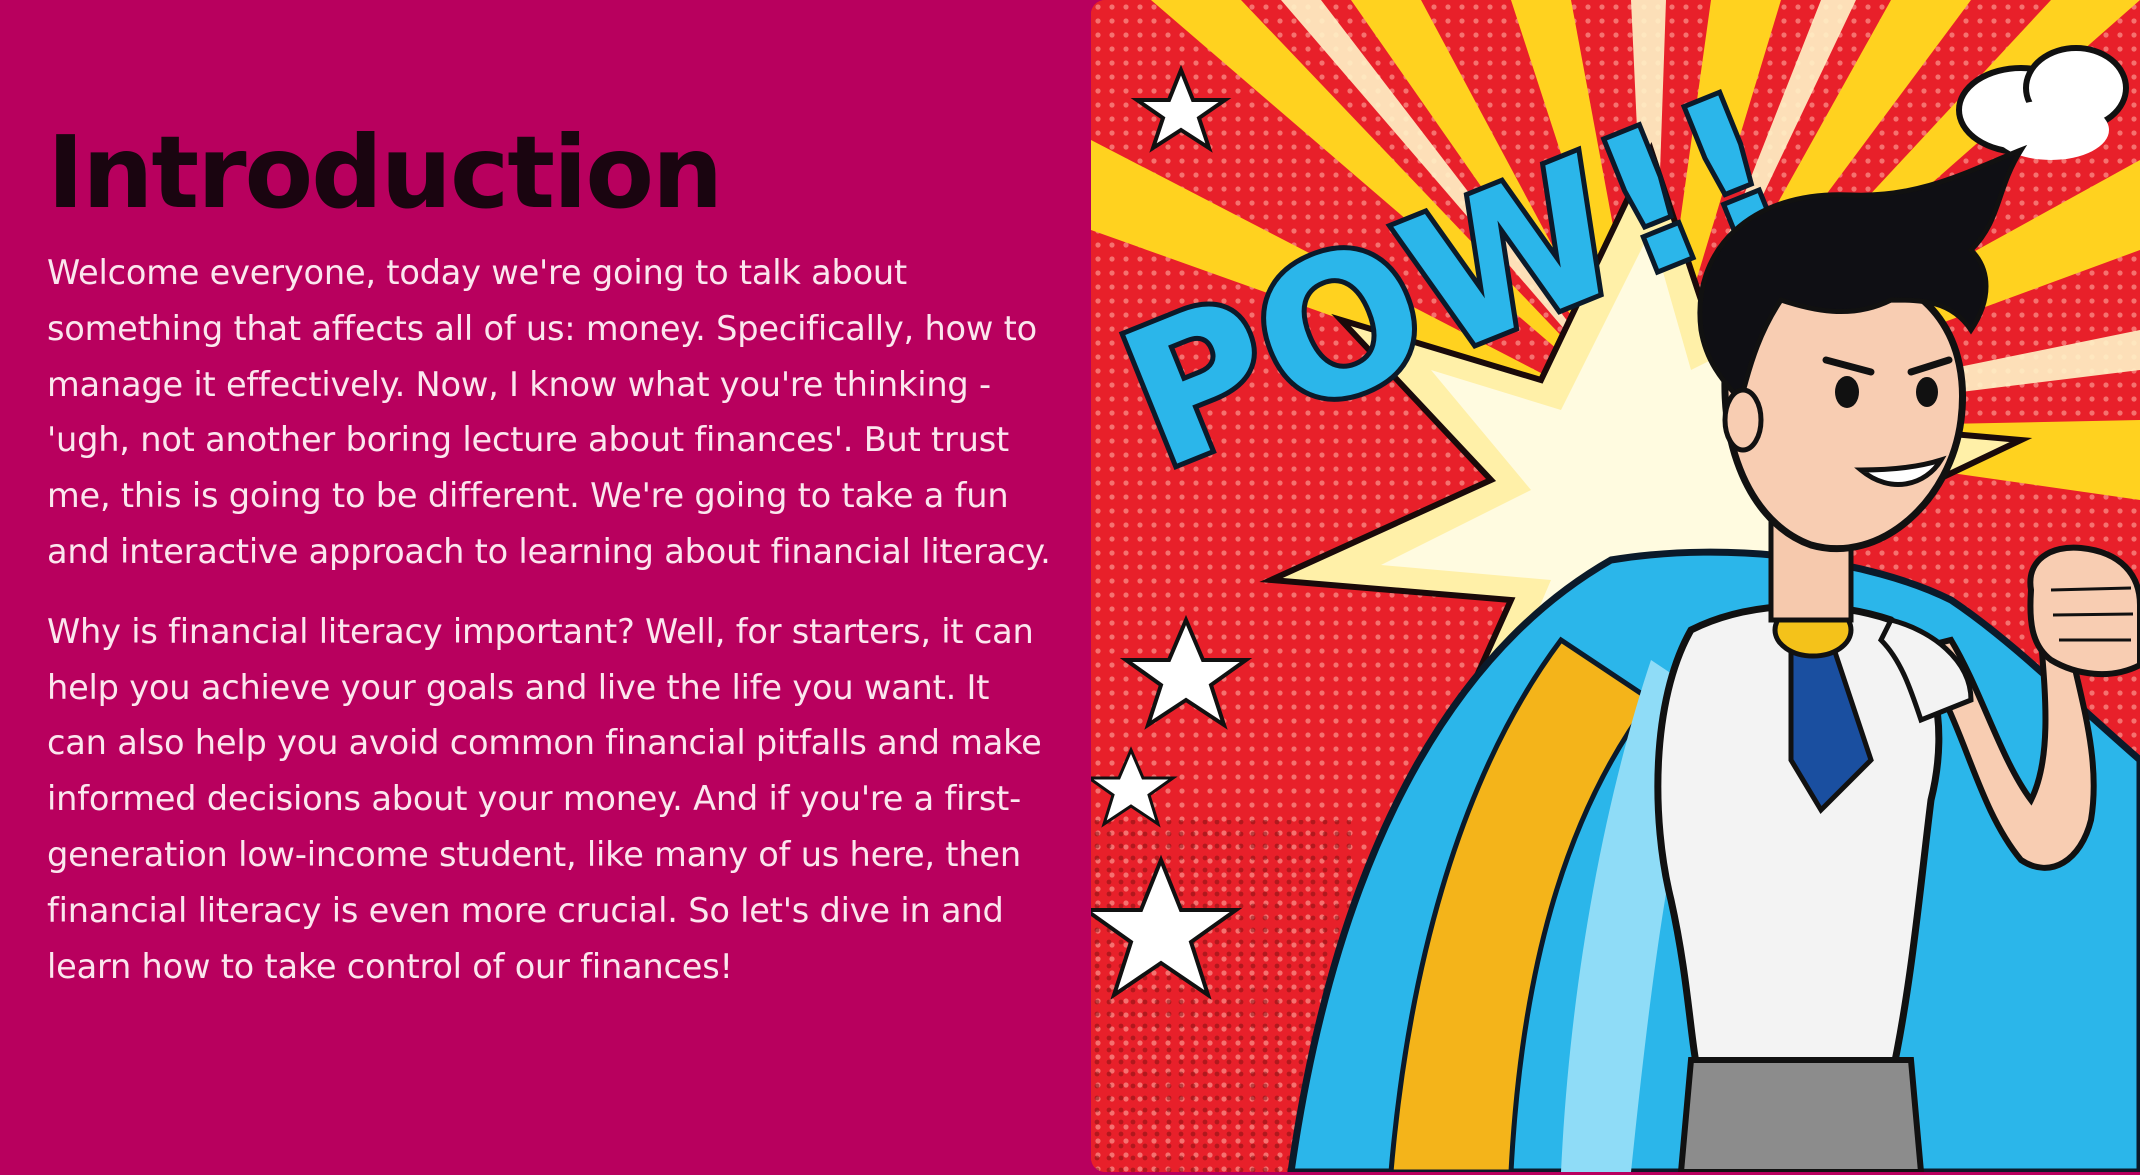 The image size is (2140, 1175). I want to click on slide-title: Introduction, so click(385, 172).